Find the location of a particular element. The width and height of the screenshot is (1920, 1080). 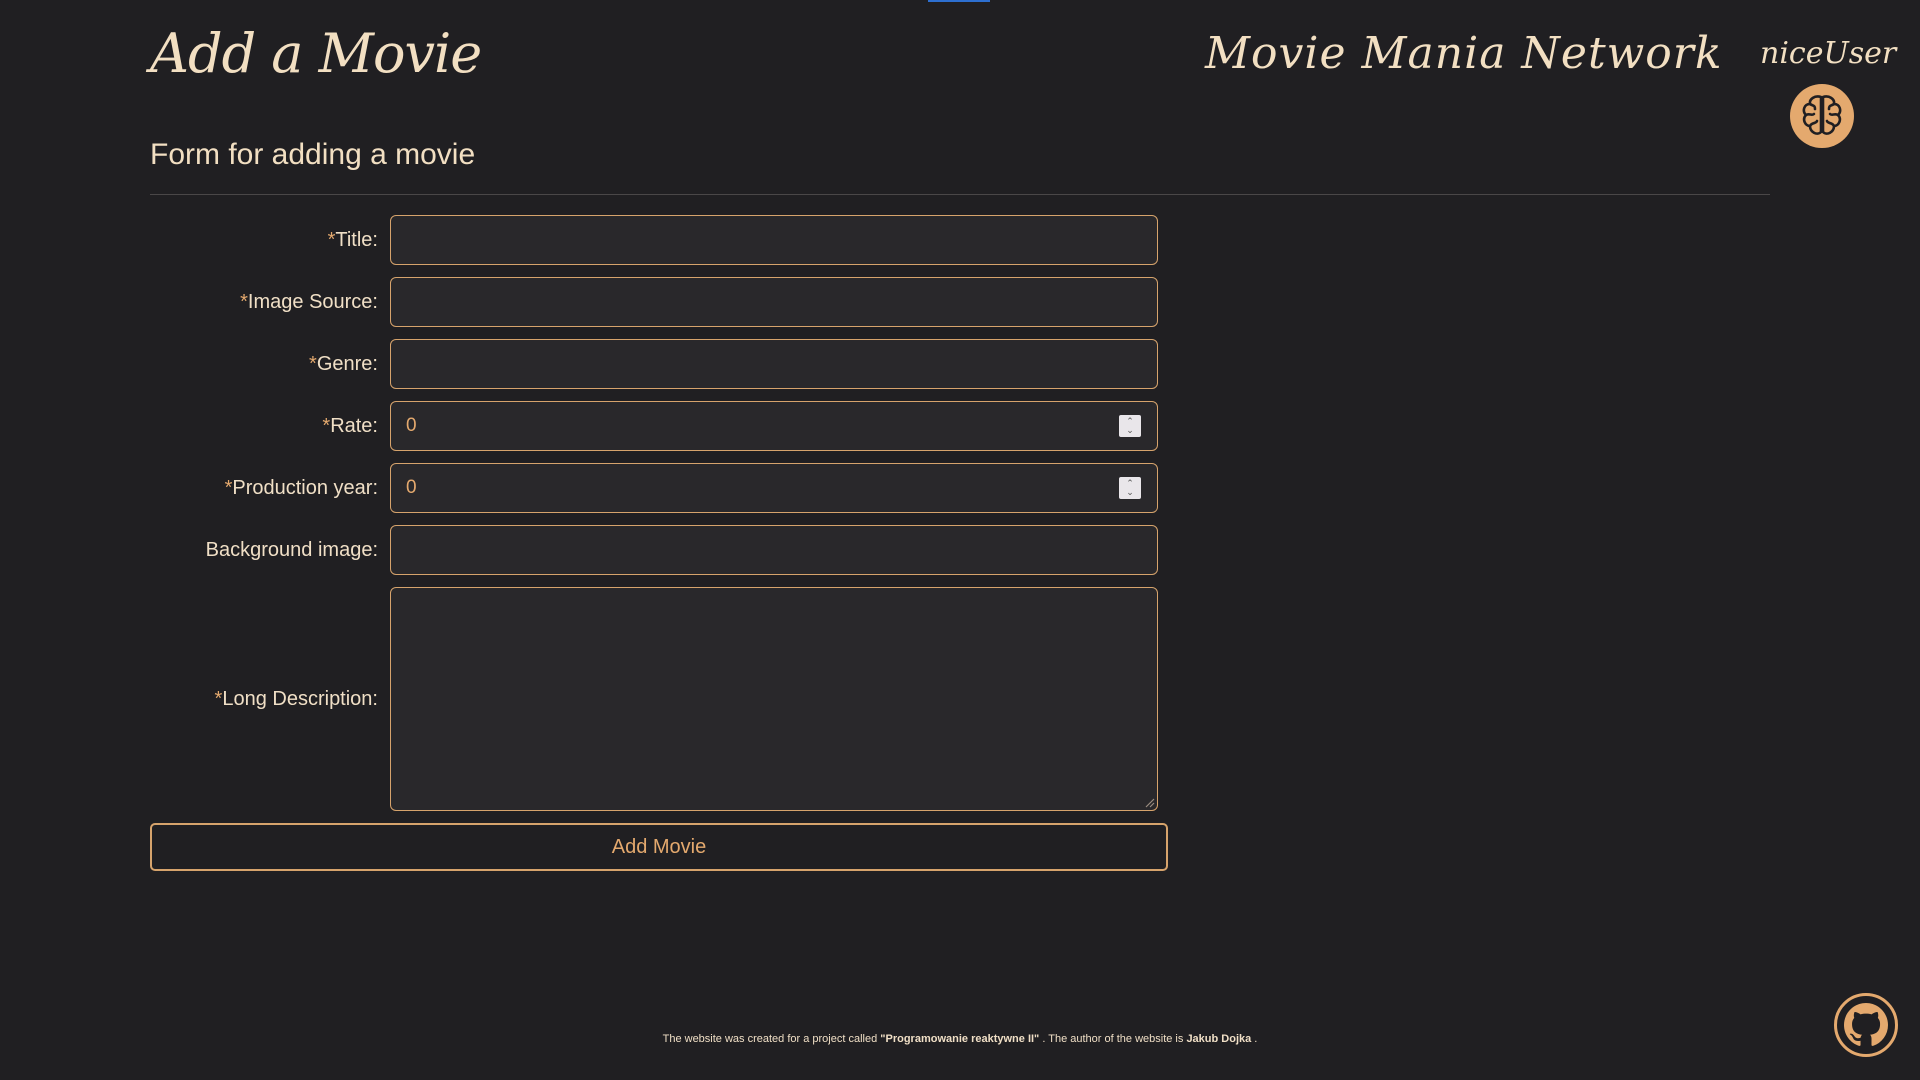

title-label-text: Title: is located at coordinates (356, 239).